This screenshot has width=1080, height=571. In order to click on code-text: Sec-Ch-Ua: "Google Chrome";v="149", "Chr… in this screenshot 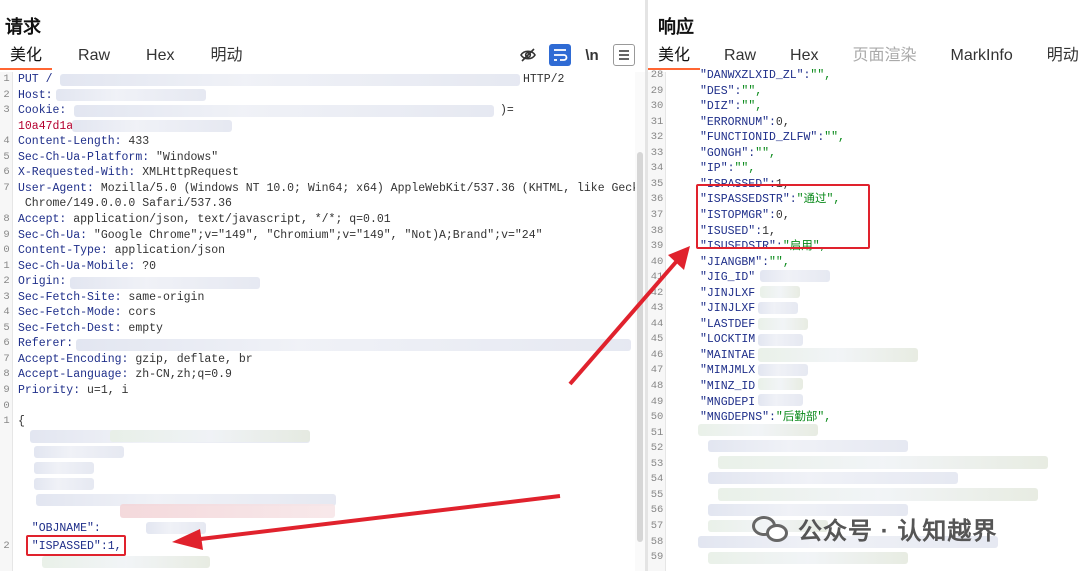, I will do `click(280, 235)`.